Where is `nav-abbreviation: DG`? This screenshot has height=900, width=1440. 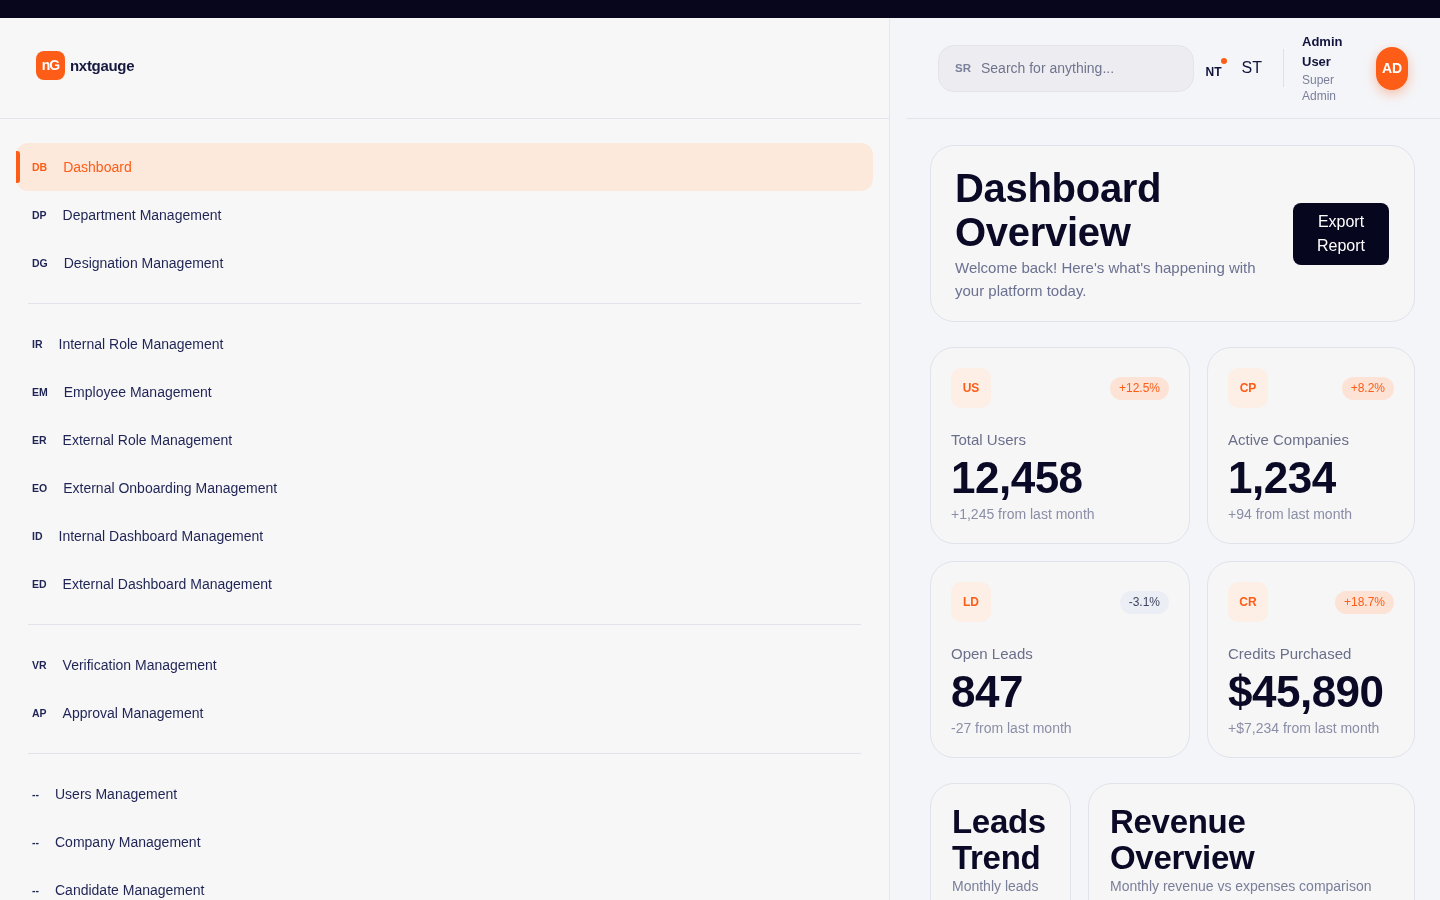
nav-abbreviation: DG is located at coordinates (40, 263).